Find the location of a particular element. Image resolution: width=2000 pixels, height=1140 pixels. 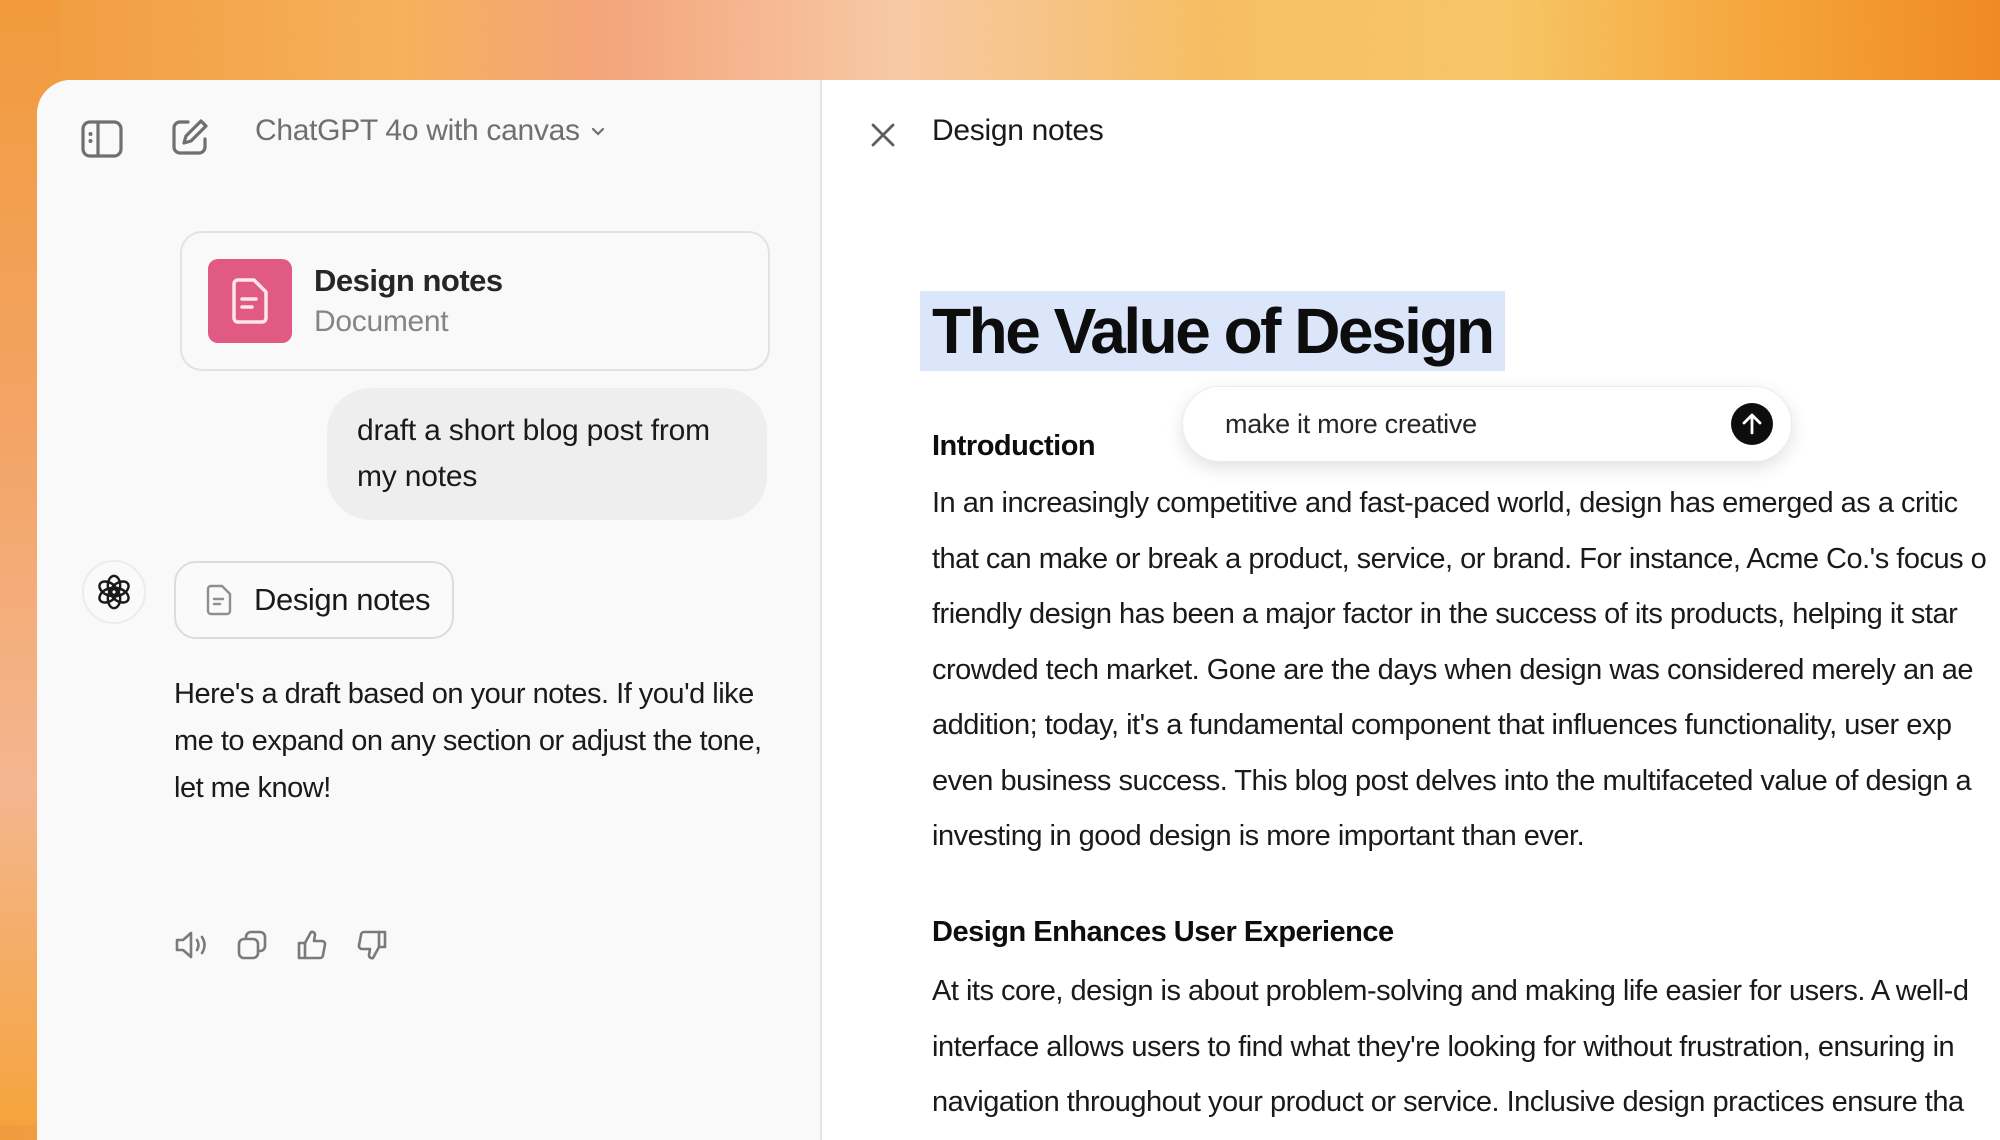

chat-header: ChatGPT 4o with canvas is located at coordinates (428, 135).